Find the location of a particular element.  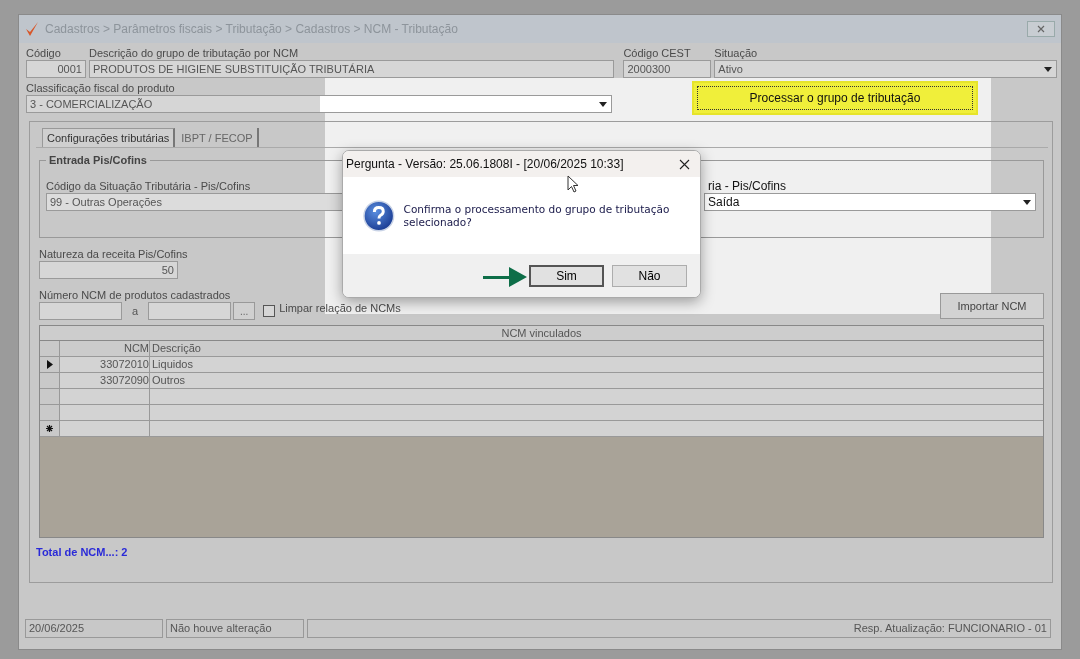

checkbox-label: Limpar relação de NCMs is located at coordinates (340, 308).